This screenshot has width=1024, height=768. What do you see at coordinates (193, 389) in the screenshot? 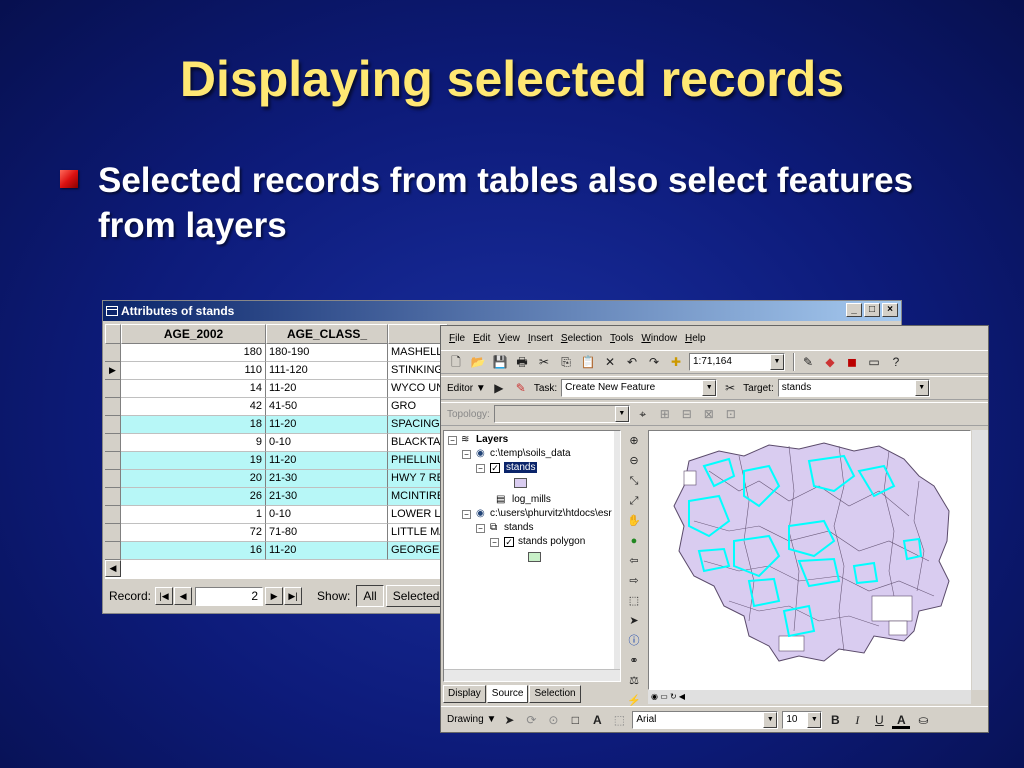
I see `cell-age-2002: 14` at bounding box center [193, 389].